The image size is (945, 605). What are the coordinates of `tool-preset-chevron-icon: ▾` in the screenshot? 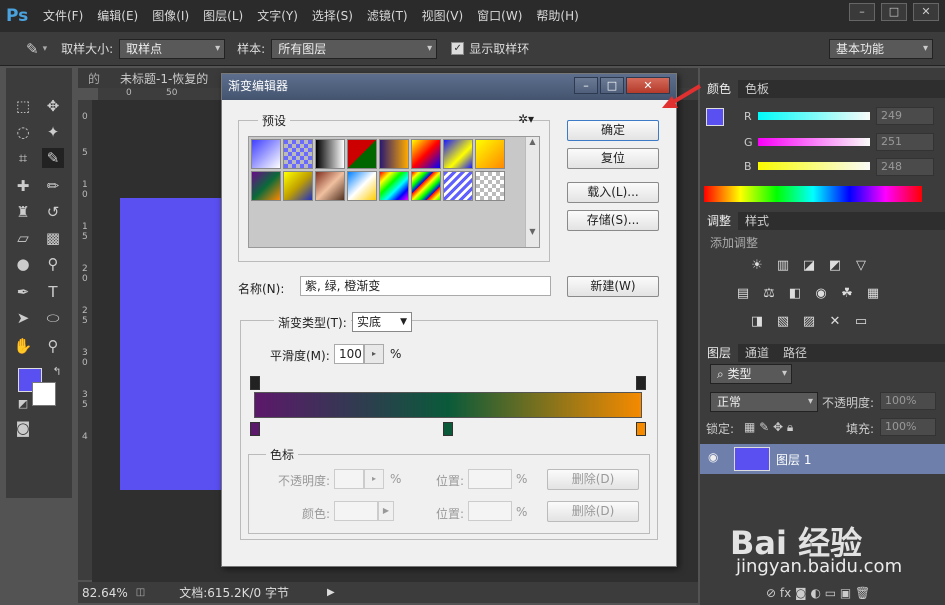 It's located at (45, 49).